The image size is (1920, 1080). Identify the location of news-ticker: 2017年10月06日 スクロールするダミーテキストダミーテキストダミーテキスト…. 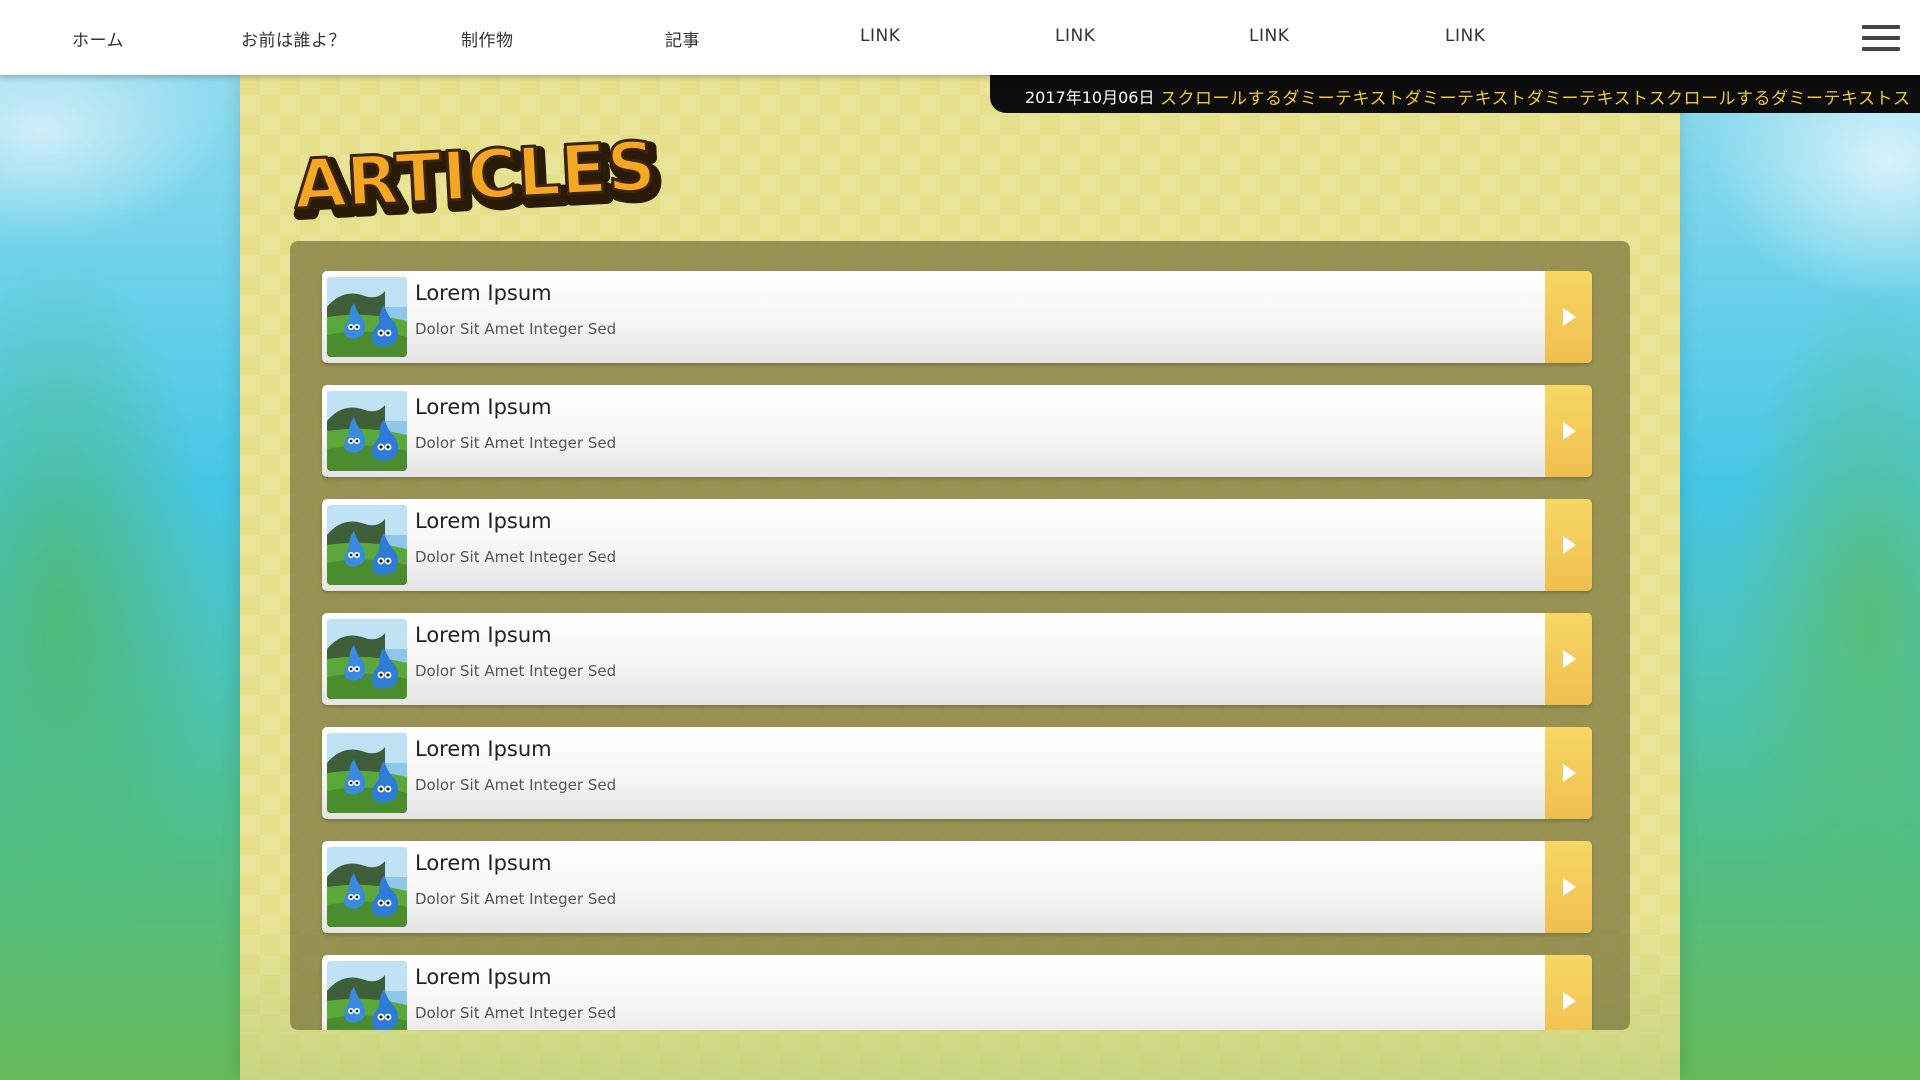
(1455, 94).